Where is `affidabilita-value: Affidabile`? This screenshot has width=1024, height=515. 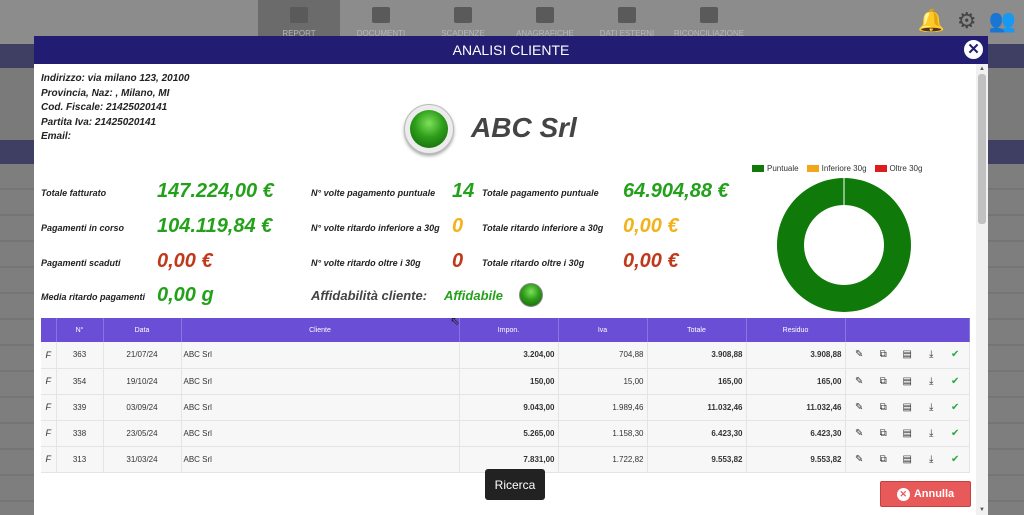
affidabilita-value: Affidabile is located at coordinates (473, 295).